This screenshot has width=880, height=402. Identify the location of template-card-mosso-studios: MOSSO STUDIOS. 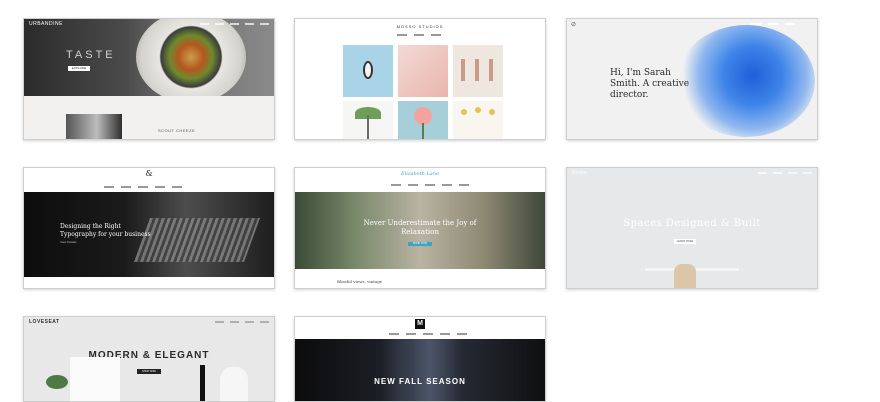
(420, 79).